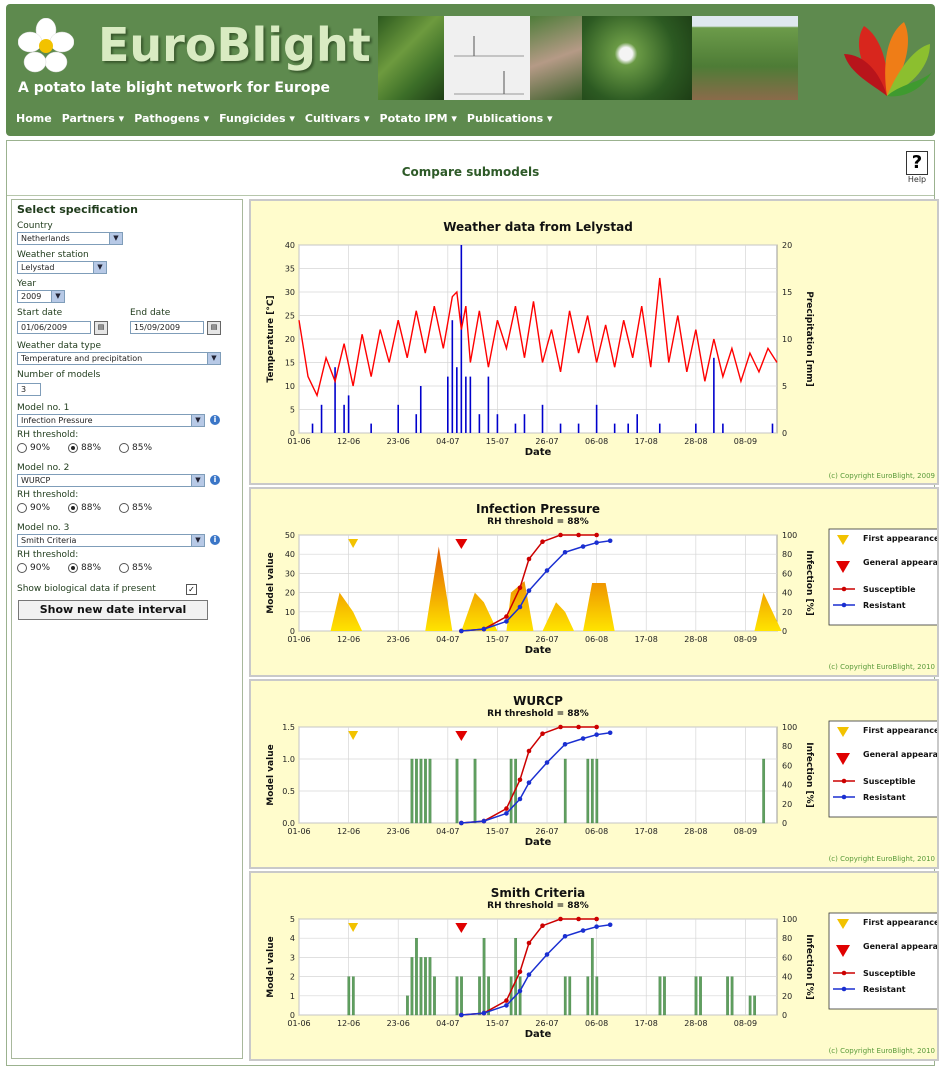 Image resolution: width=941 pixels, height=1071 pixels. Describe the element at coordinates (917, 179) in the screenshot. I see `help-label: Help` at that location.